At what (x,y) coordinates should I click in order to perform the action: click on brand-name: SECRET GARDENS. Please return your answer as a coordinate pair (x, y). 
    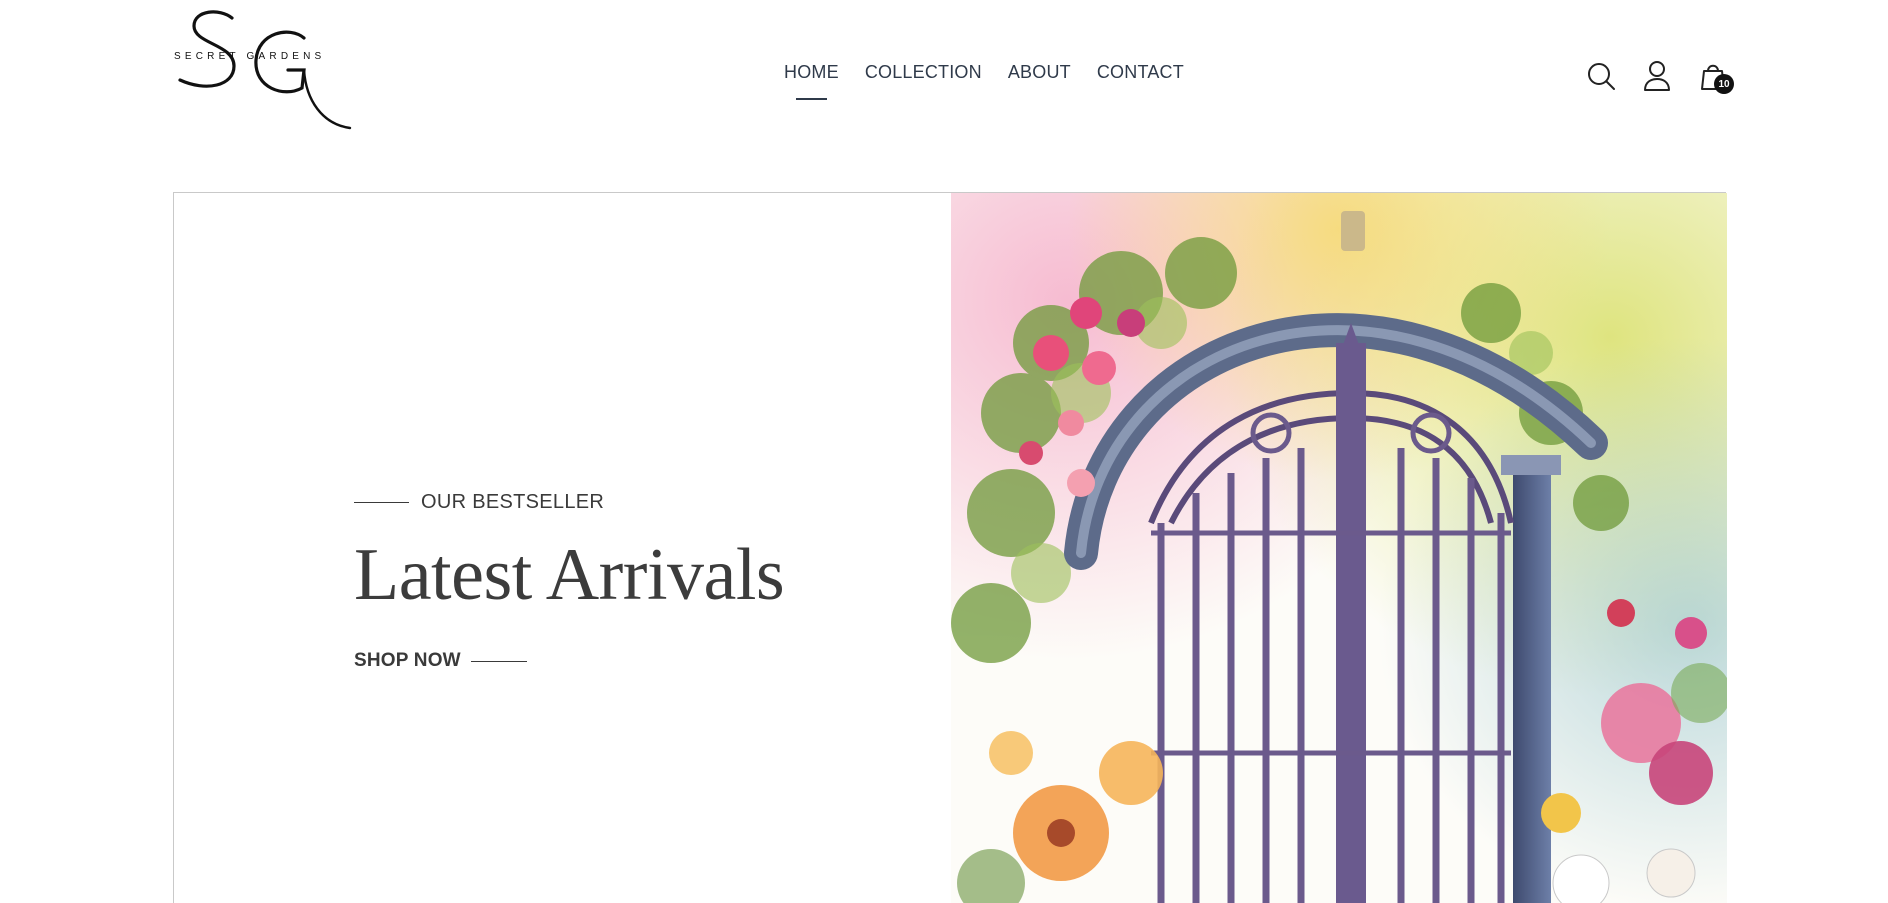
    Looking at the image, I should click on (249, 56).